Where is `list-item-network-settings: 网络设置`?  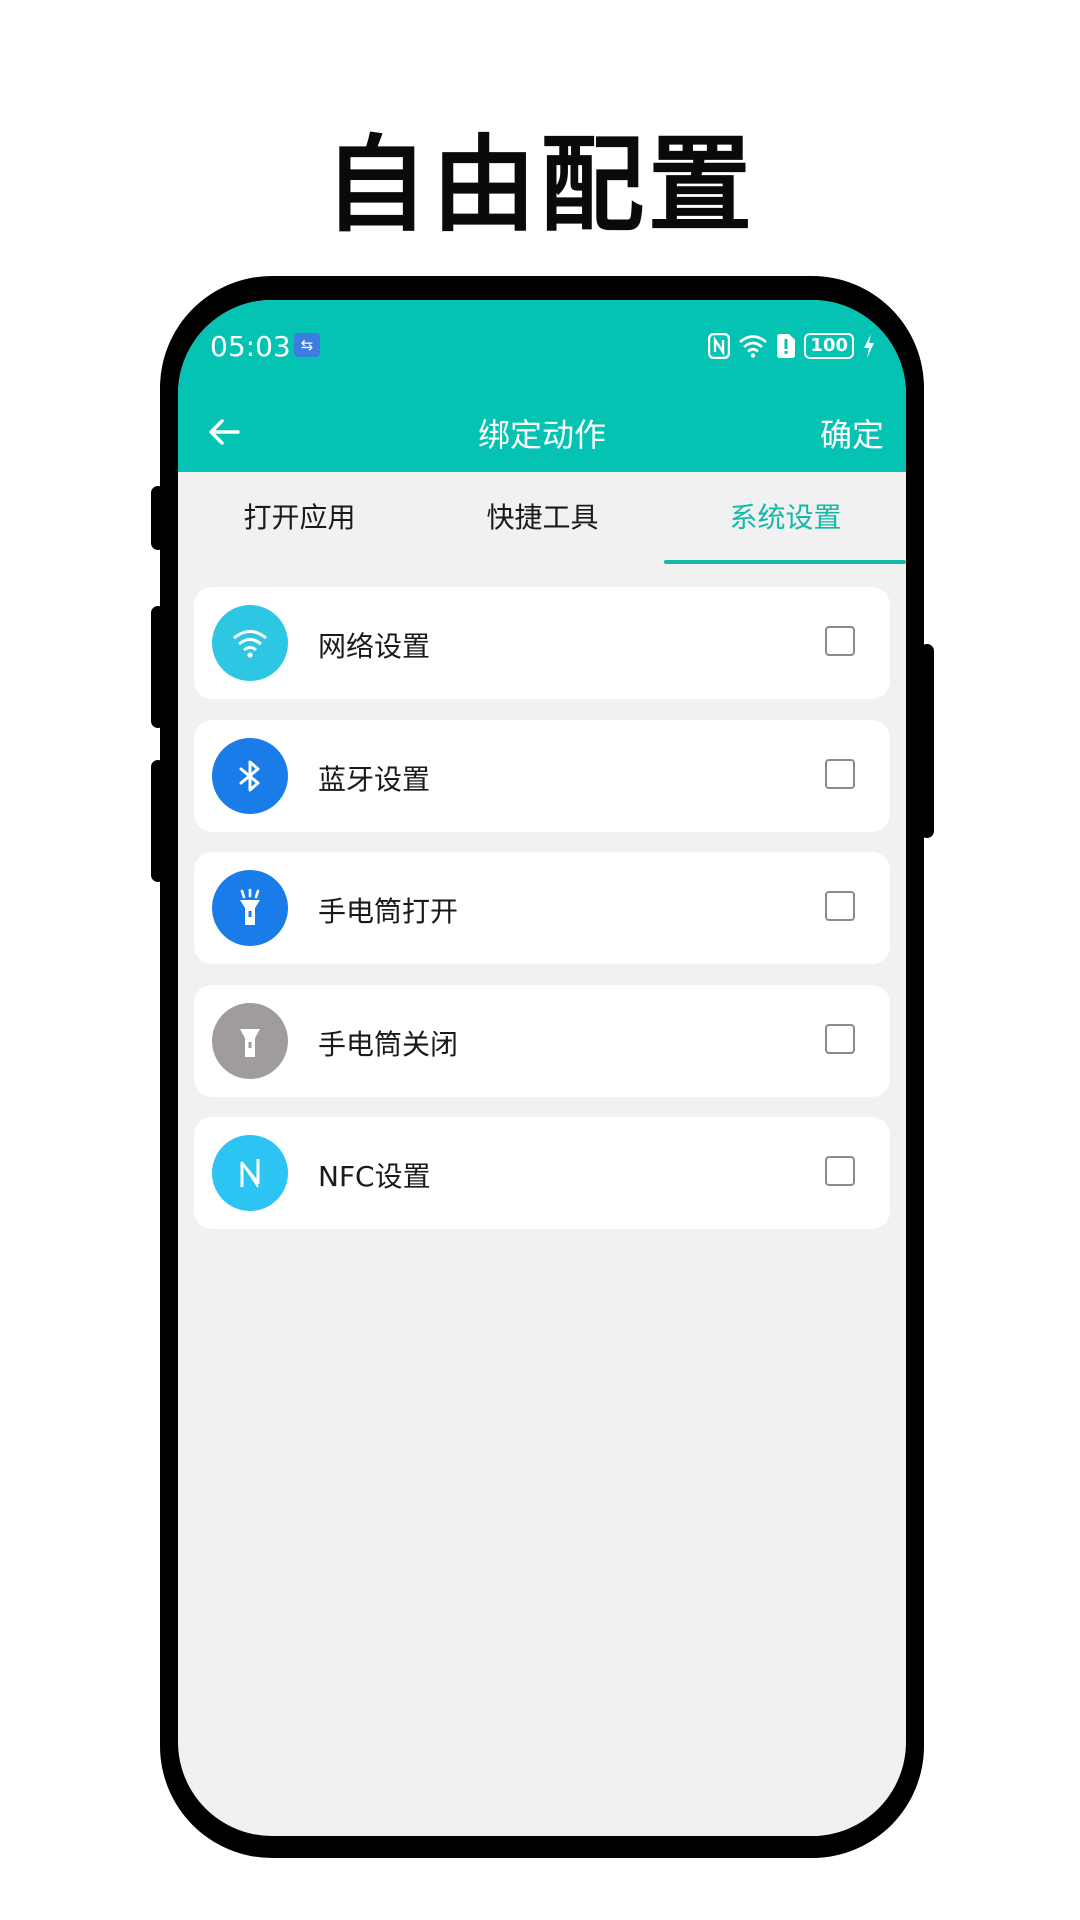
list-item-network-settings: 网络设置 is located at coordinates (542, 643).